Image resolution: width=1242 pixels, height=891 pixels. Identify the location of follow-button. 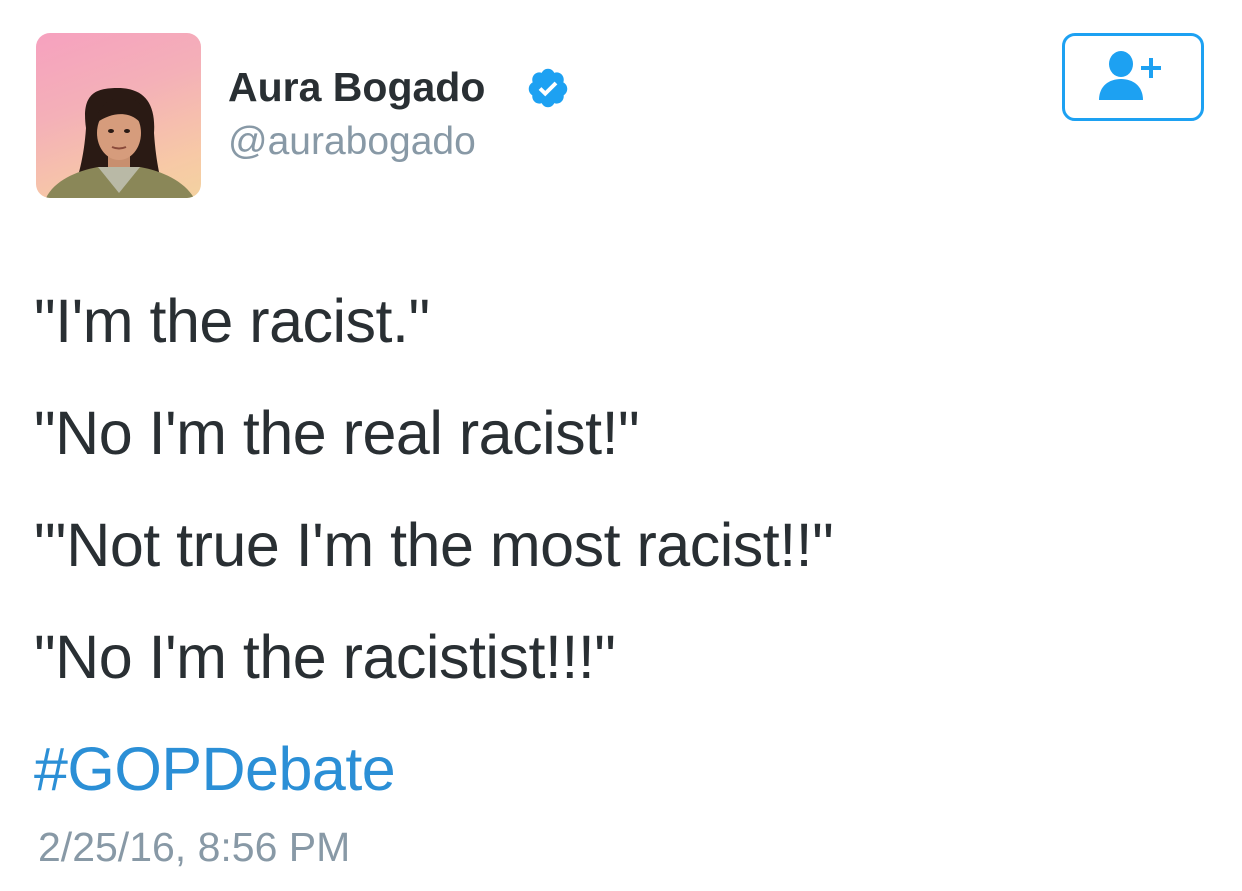
(1133, 77).